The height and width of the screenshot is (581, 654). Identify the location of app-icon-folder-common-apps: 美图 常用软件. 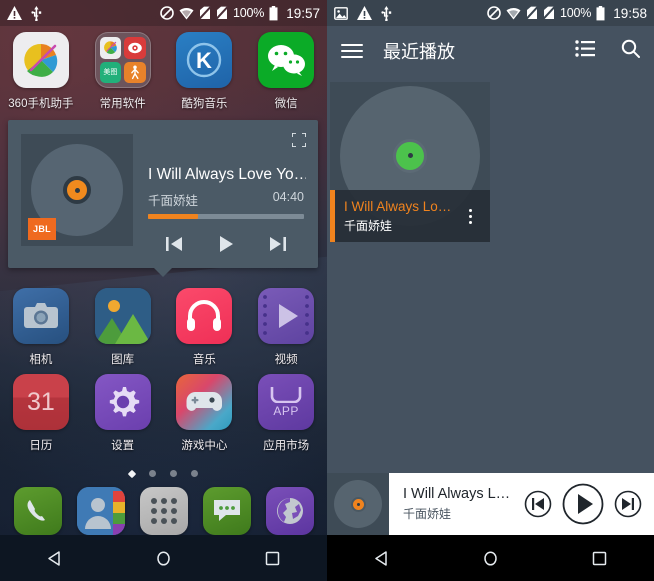
(123, 71).